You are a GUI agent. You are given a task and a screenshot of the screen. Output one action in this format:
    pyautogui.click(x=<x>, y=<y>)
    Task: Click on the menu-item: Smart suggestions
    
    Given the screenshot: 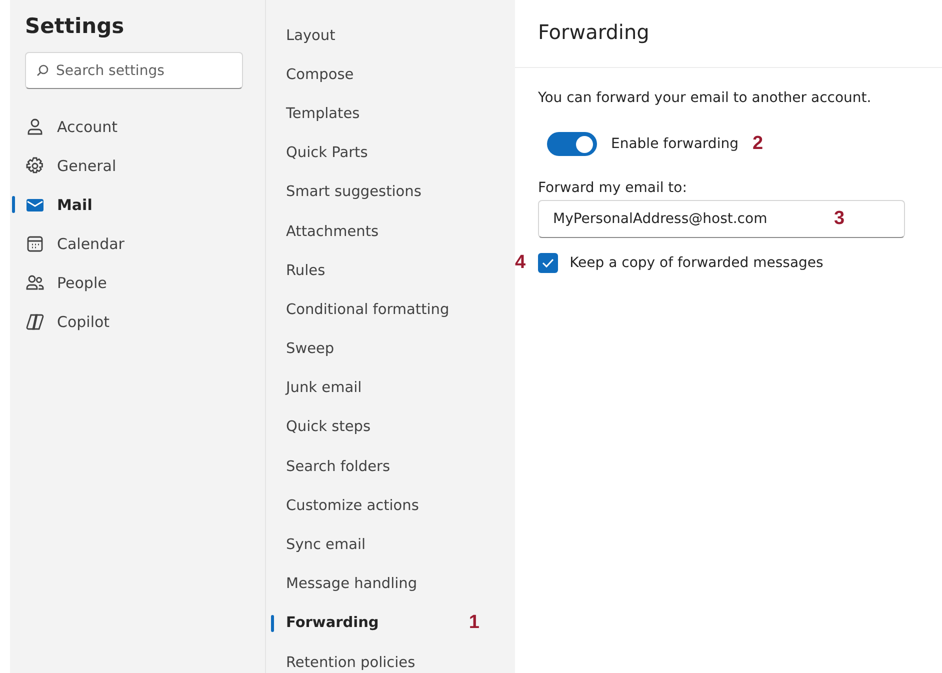 What is the action you would take?
    pyautogui.click(x=393, y=192)
    